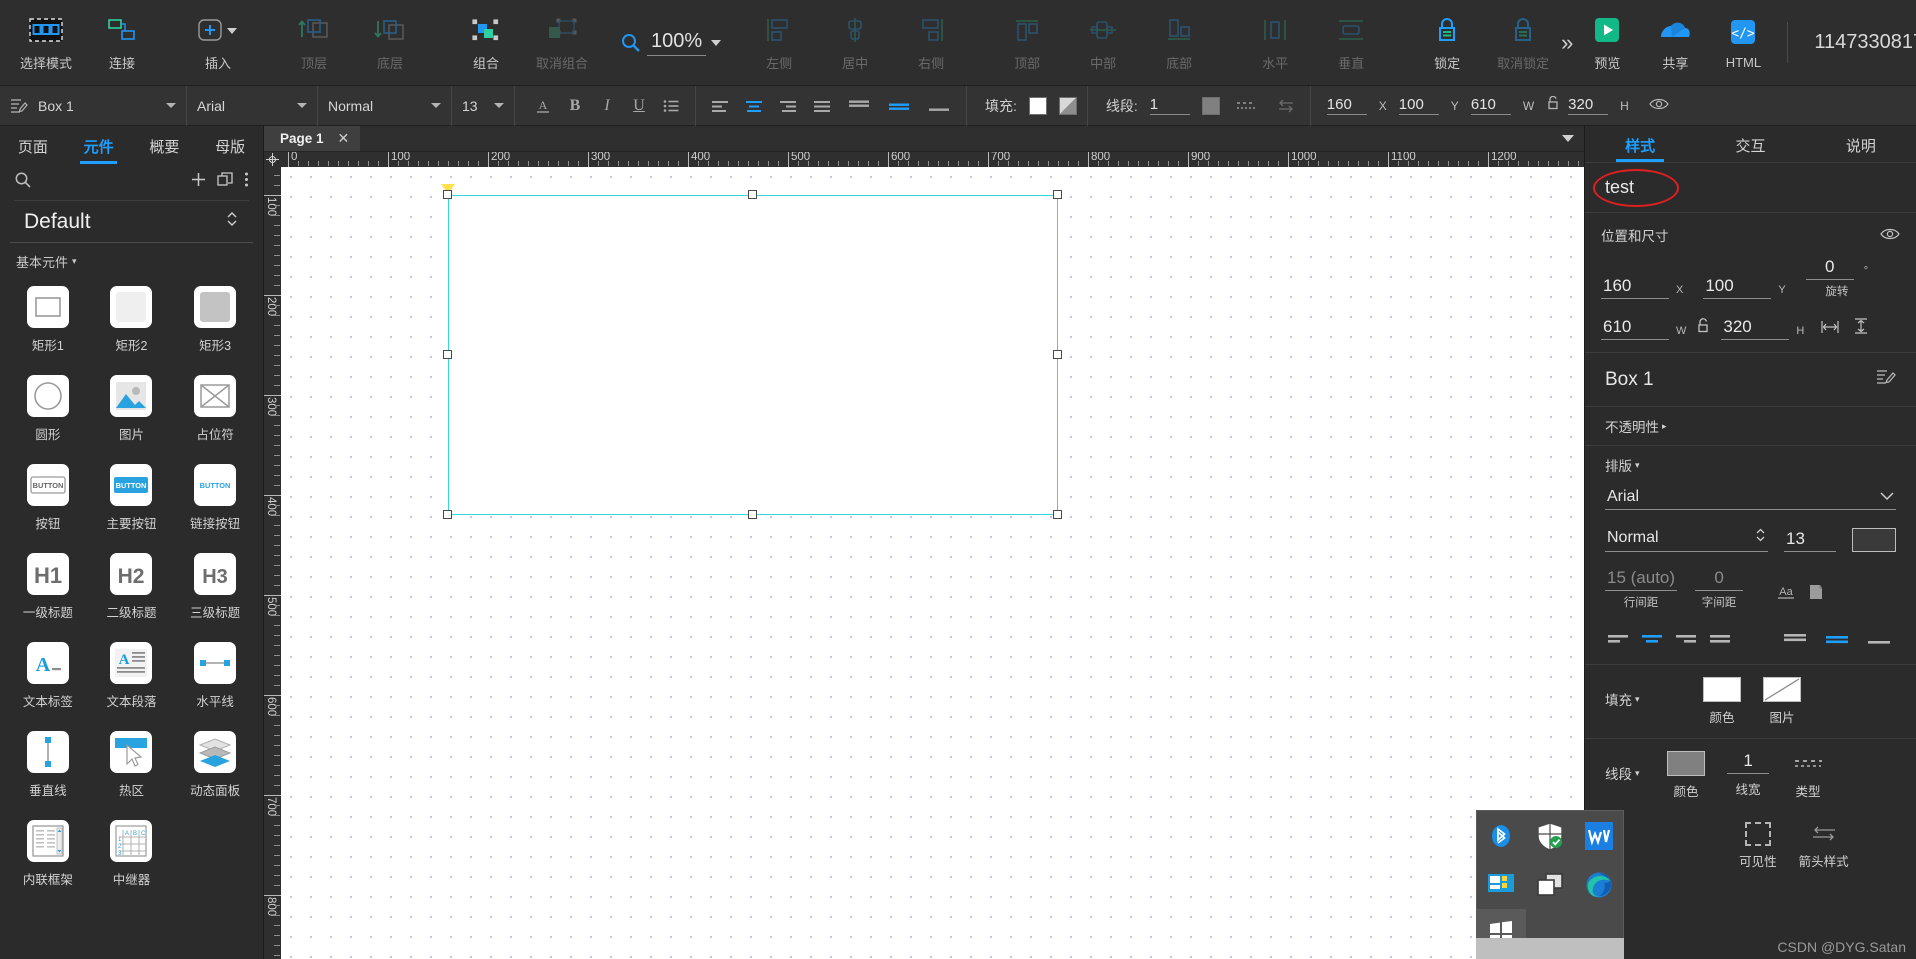 Image resolution: width=1916 pixels, height=959 pixels. What do you see at coordinates (272, 563) in the screenshot?
I see `vertical-ruler: 100200300400500600700800900` at bounding box center [272, 563].